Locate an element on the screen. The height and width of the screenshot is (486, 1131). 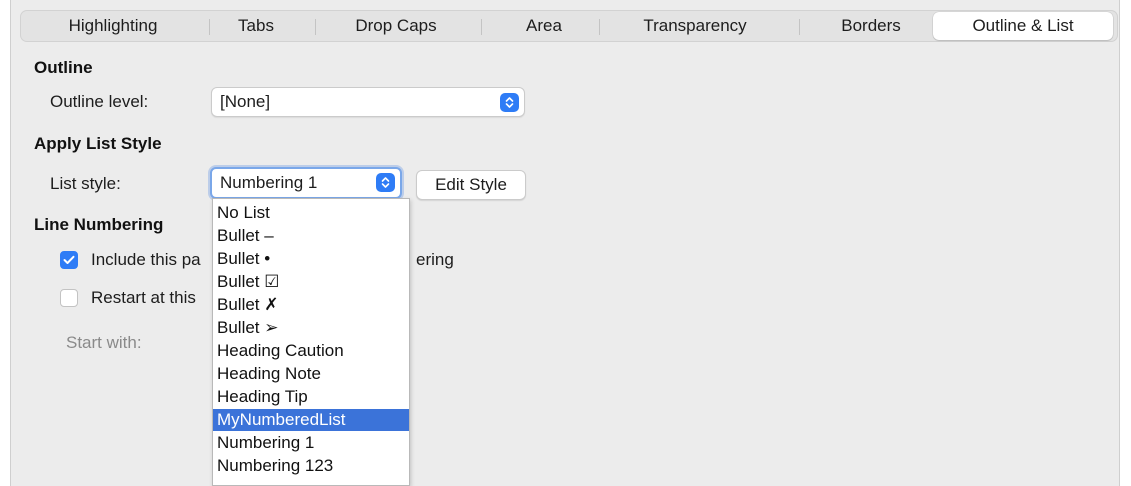
dropdown-option: Numbering 123 is located at coordinates (311, 466).